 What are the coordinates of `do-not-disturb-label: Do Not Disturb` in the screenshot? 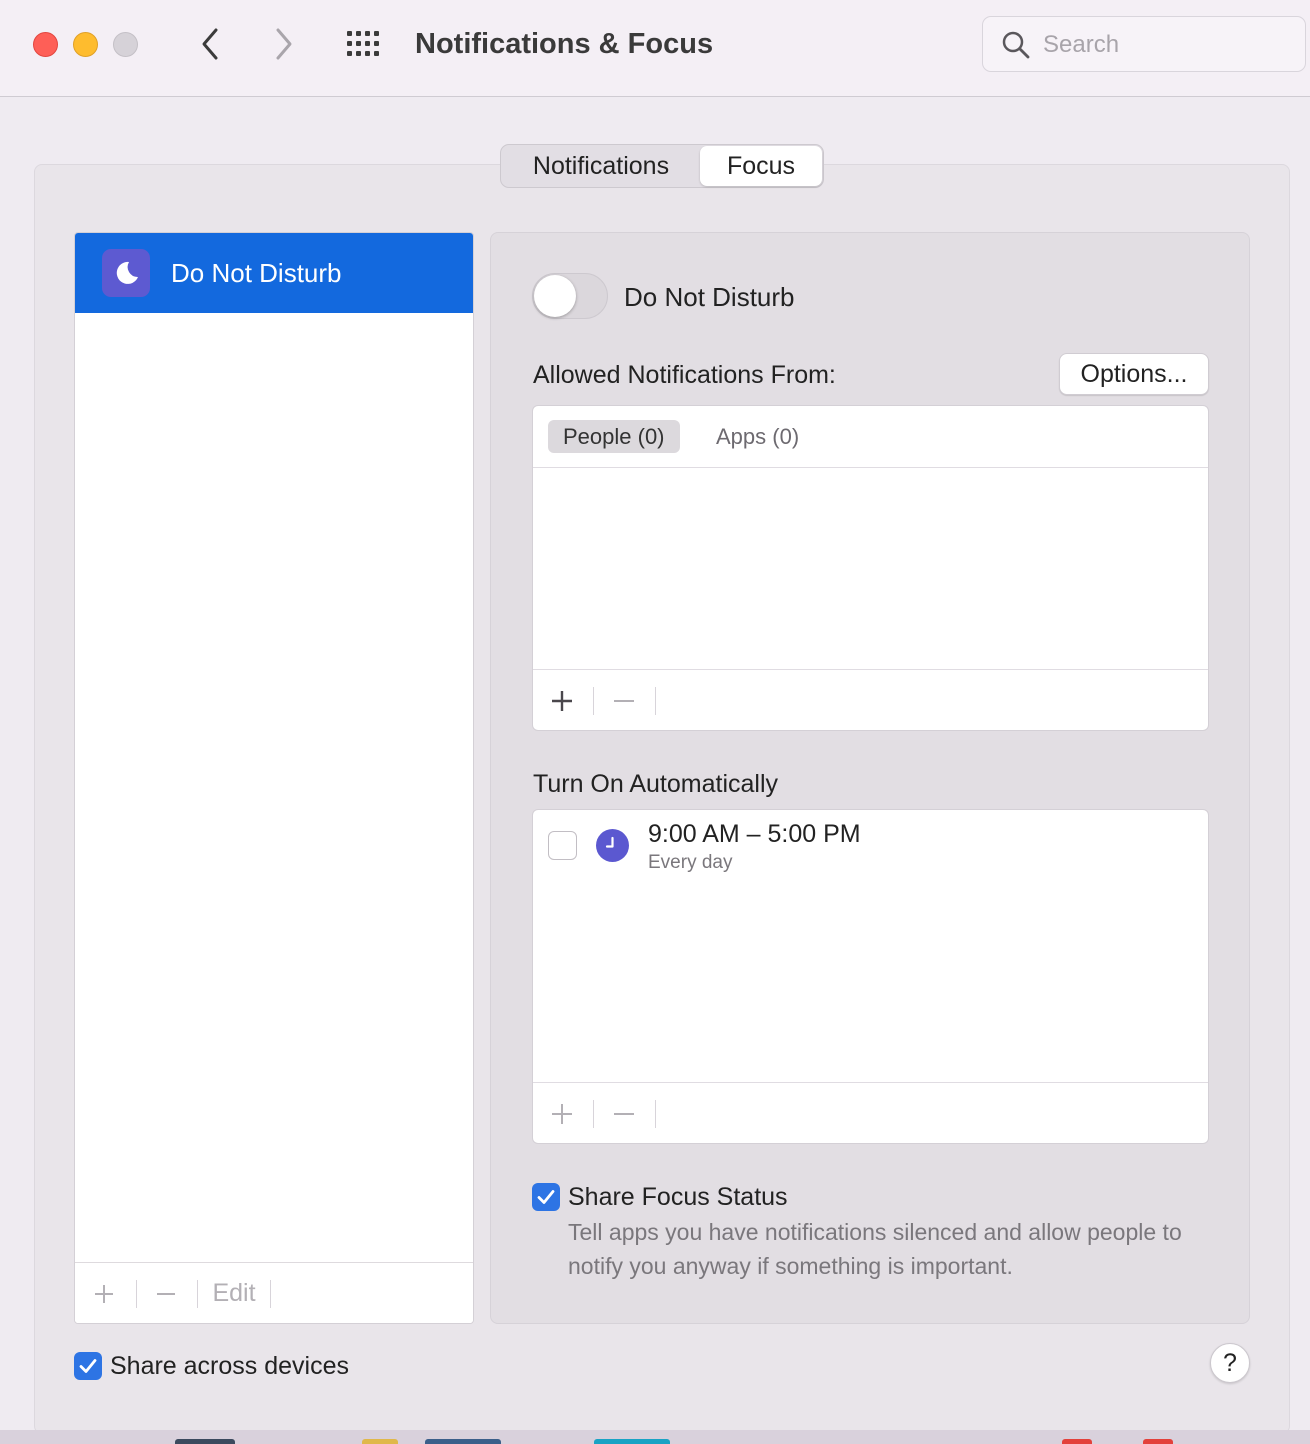 It's located at (709, 297).